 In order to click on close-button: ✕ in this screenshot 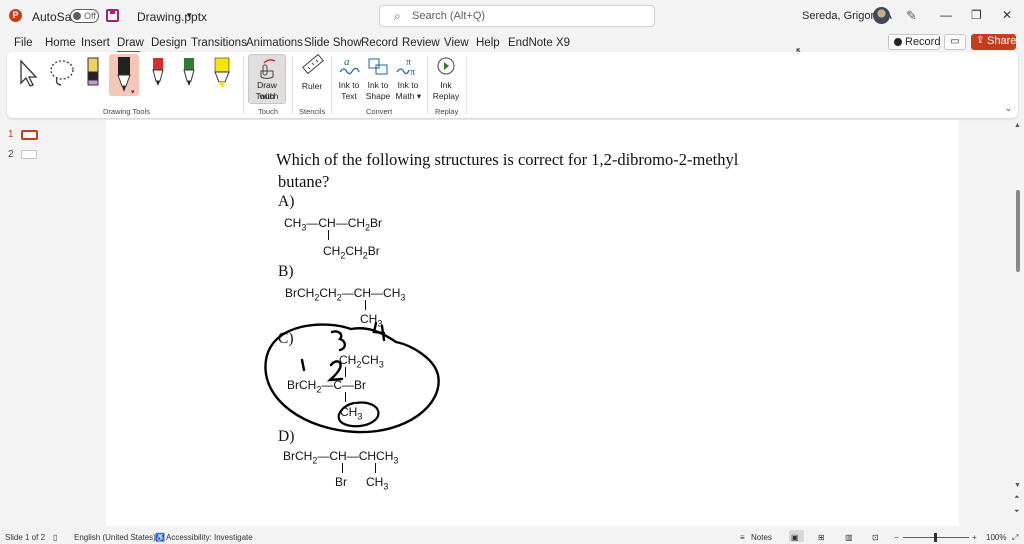, I will do `click(1007, 15)`.